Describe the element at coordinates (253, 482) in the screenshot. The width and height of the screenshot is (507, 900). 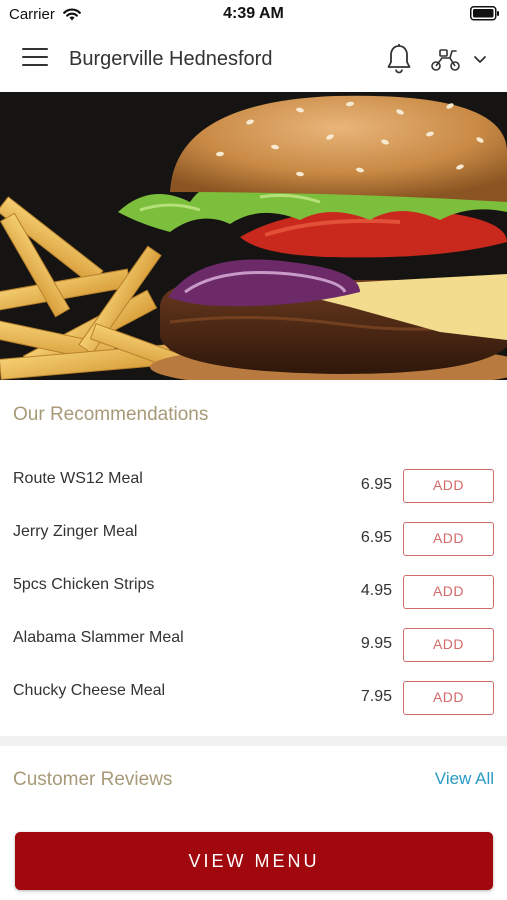
I see `list-item: Route WS12 Meal 6.95 ADD` at that location.